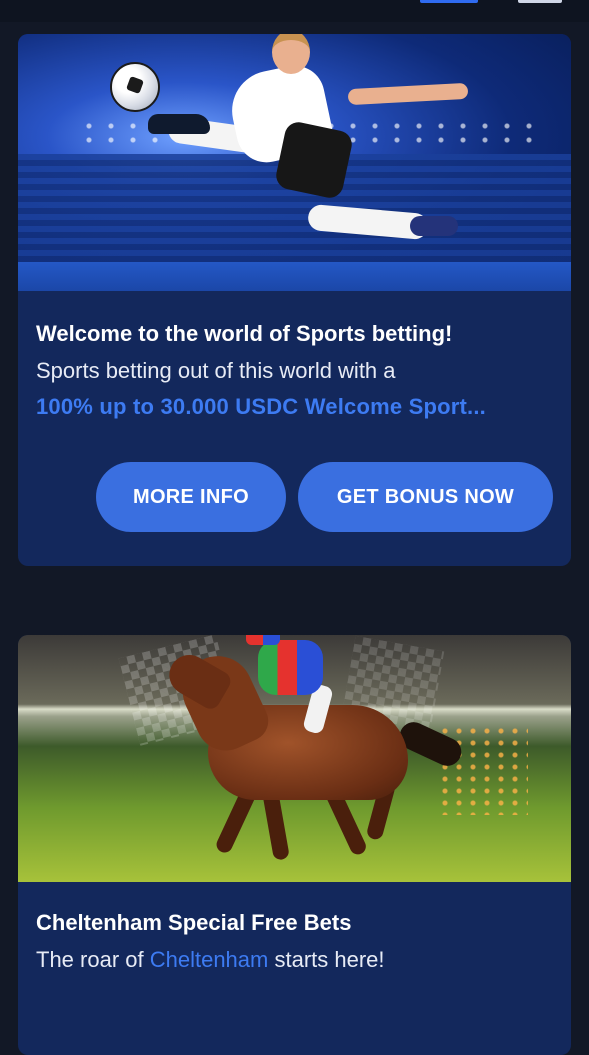  Describe the element at coordinates (290, 667) in the screenshot. I see `jockey-silks` at that location.